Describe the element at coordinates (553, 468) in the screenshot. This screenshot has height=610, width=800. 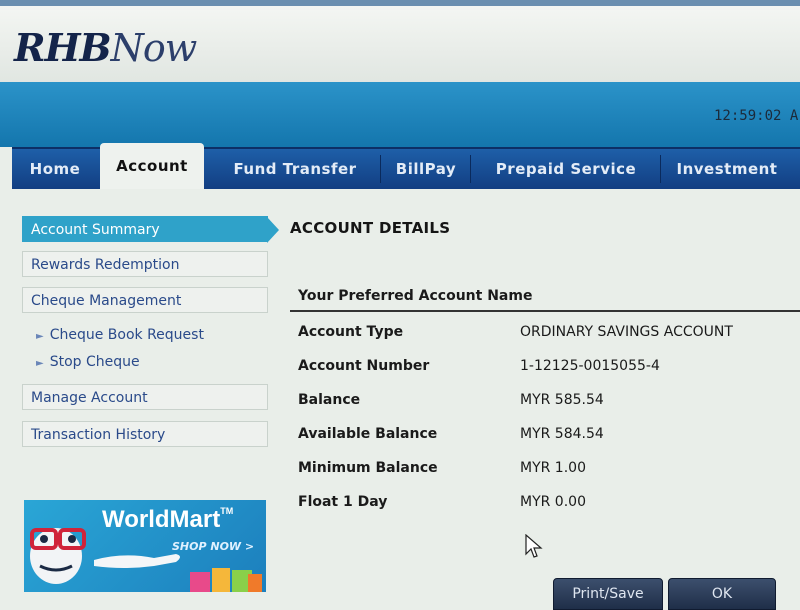
I see `row-value: MYR 1.00` at that location.